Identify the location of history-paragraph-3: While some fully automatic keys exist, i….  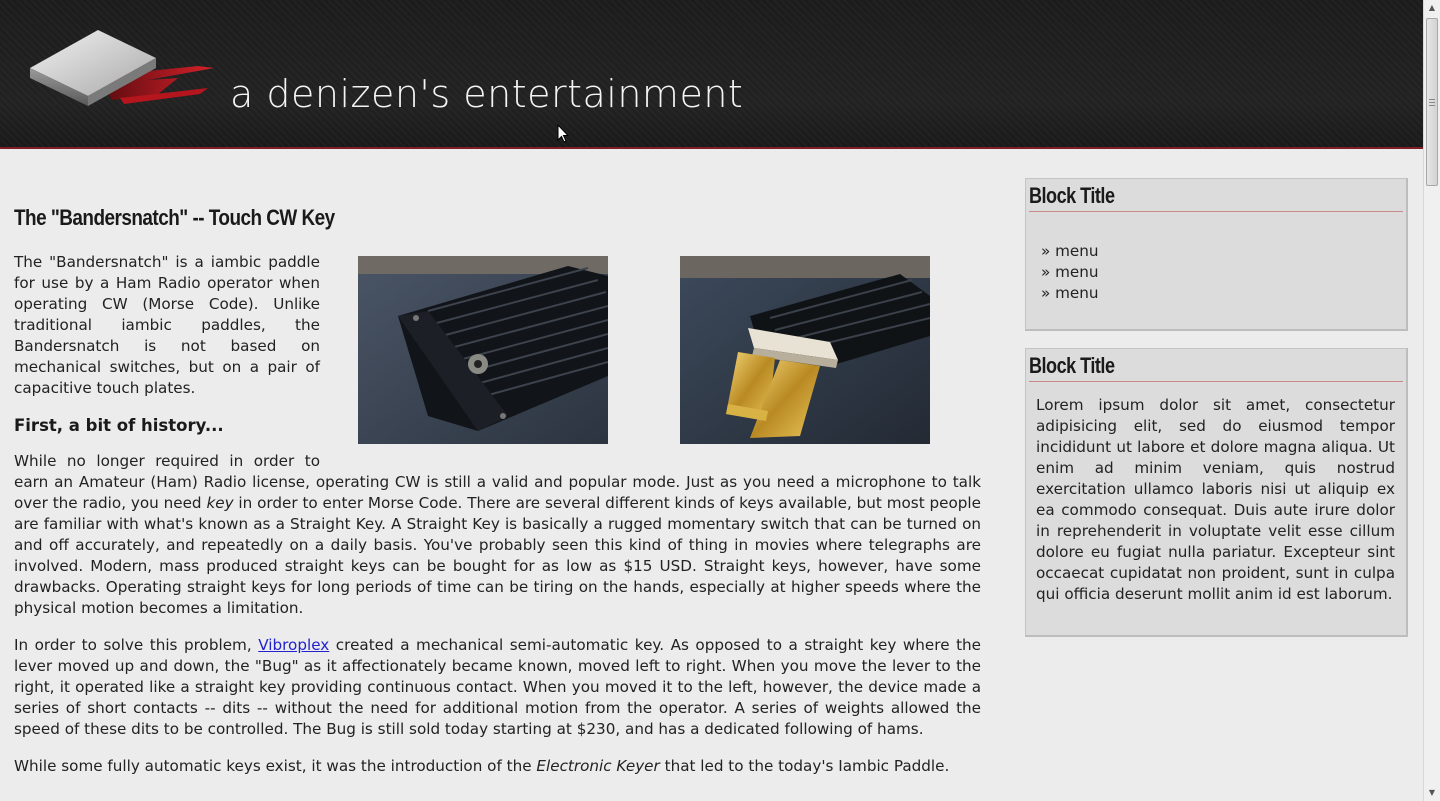
(497, 766).